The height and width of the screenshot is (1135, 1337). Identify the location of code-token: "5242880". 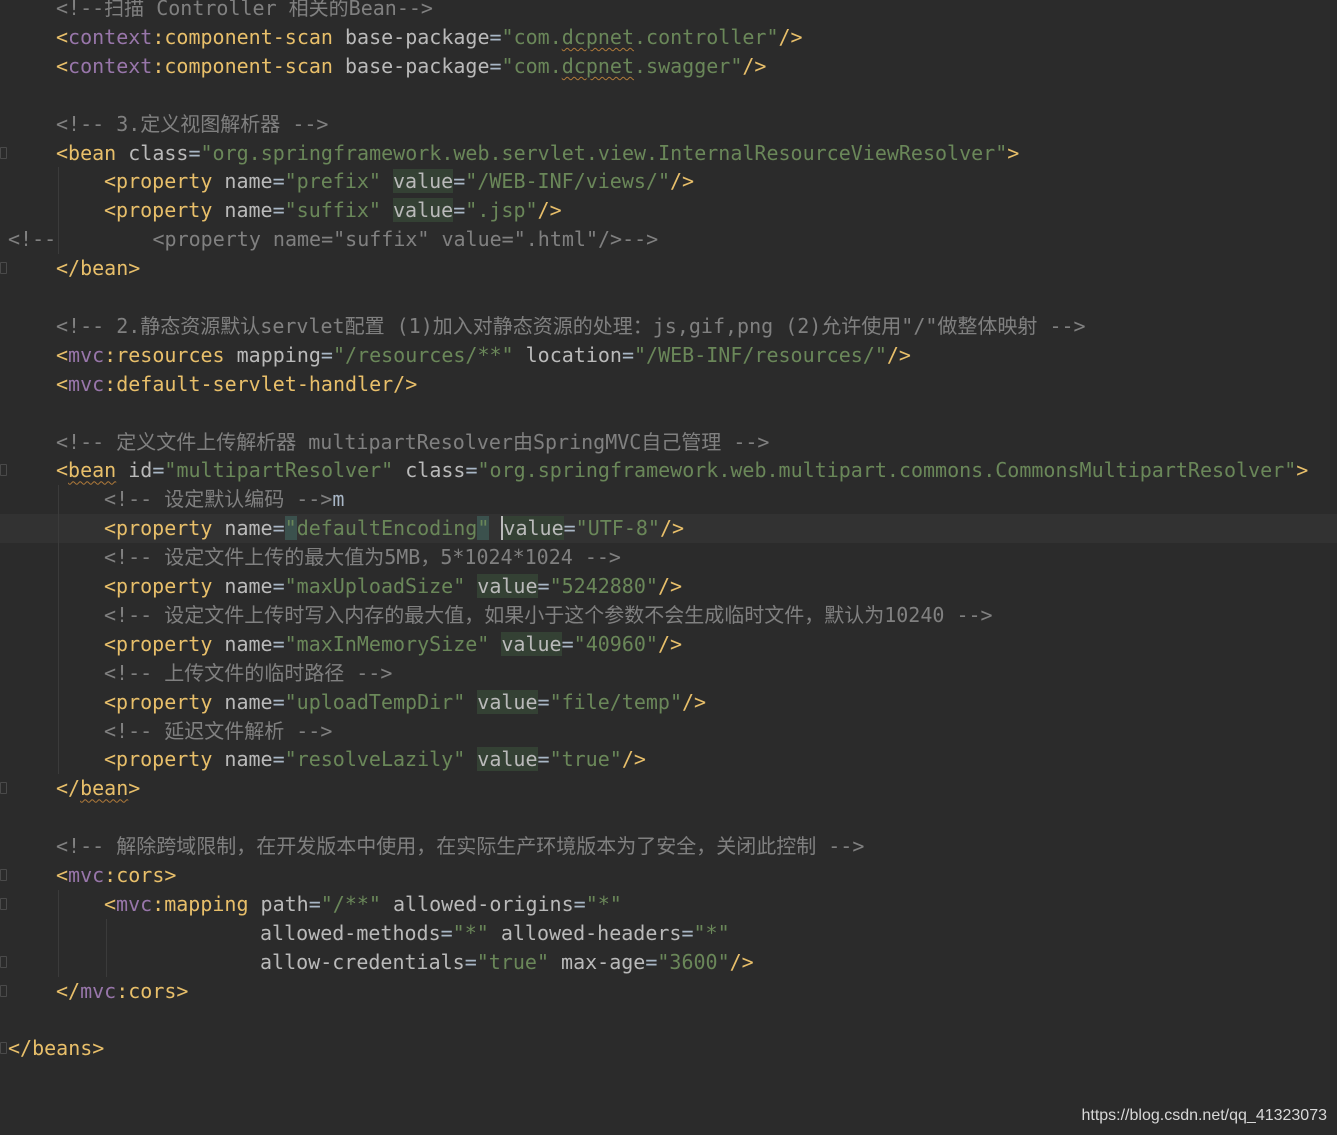
(603, 586).